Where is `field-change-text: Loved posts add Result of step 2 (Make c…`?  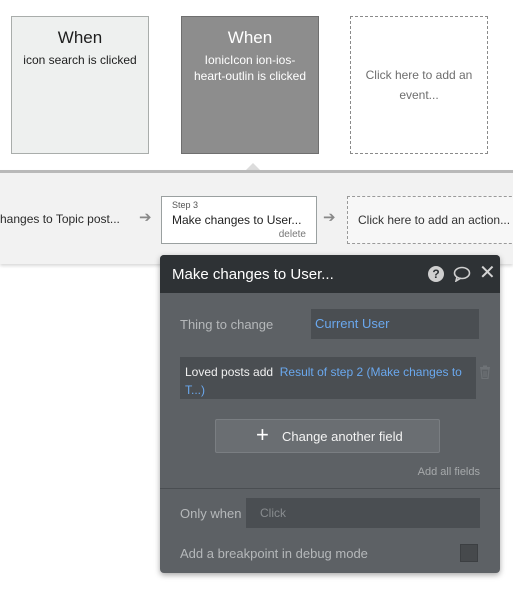 field-change-text: Loved posts add Result of step 2 (Make c… is located at coordinates (331, 381).